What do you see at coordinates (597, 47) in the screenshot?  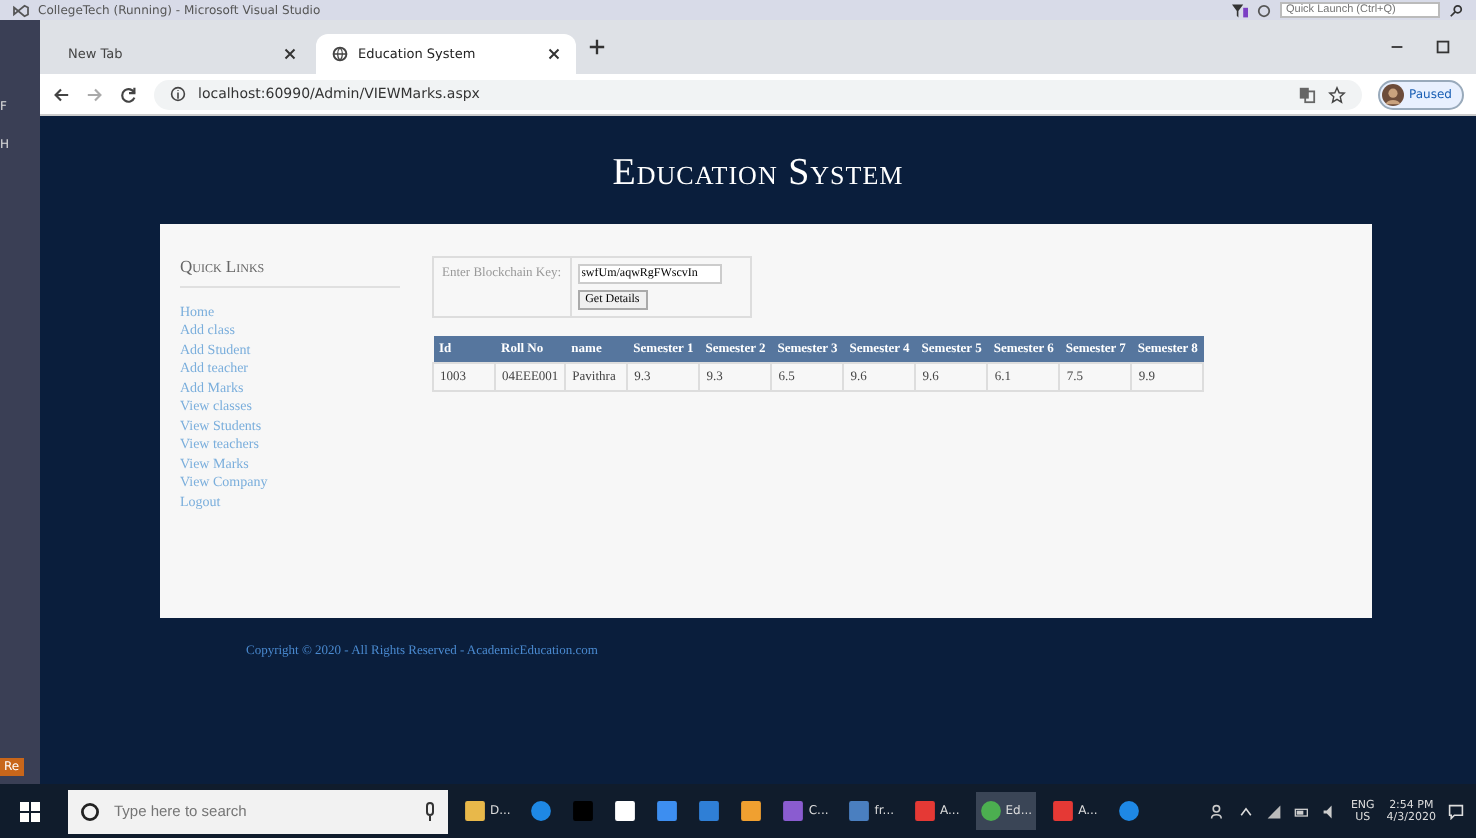 I see `new-tab-icon` at bounding box center [597, 47].